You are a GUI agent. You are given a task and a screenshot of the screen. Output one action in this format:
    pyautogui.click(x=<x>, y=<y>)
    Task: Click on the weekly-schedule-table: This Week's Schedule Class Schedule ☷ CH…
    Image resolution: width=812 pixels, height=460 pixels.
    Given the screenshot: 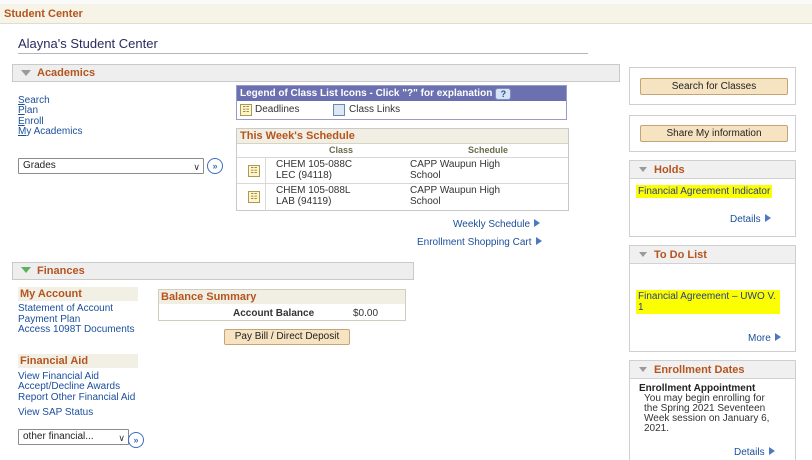 What is the action you would take?
    pyautogui.click(x=402, y=169)
    